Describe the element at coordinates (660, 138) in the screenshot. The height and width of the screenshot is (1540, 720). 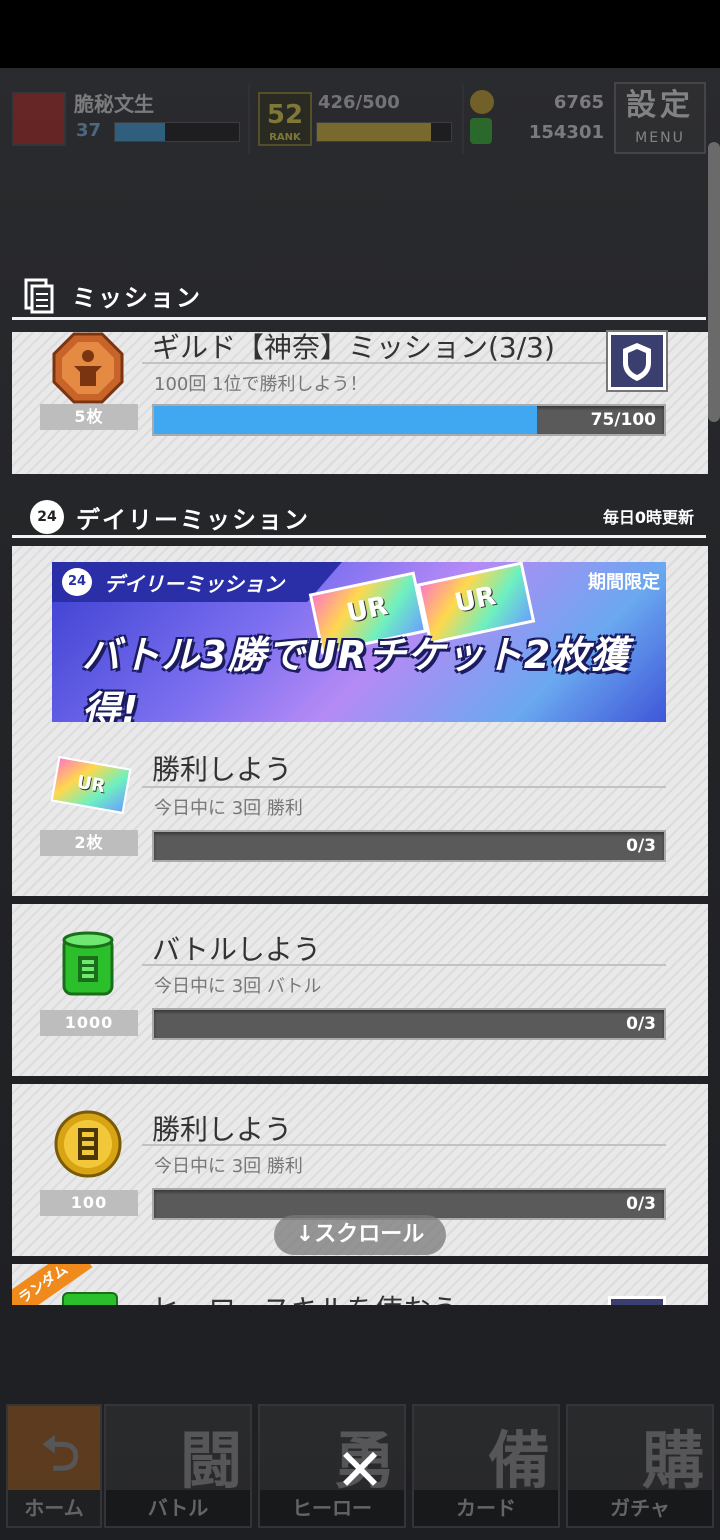
I see `menu-label: MENU` at that location.